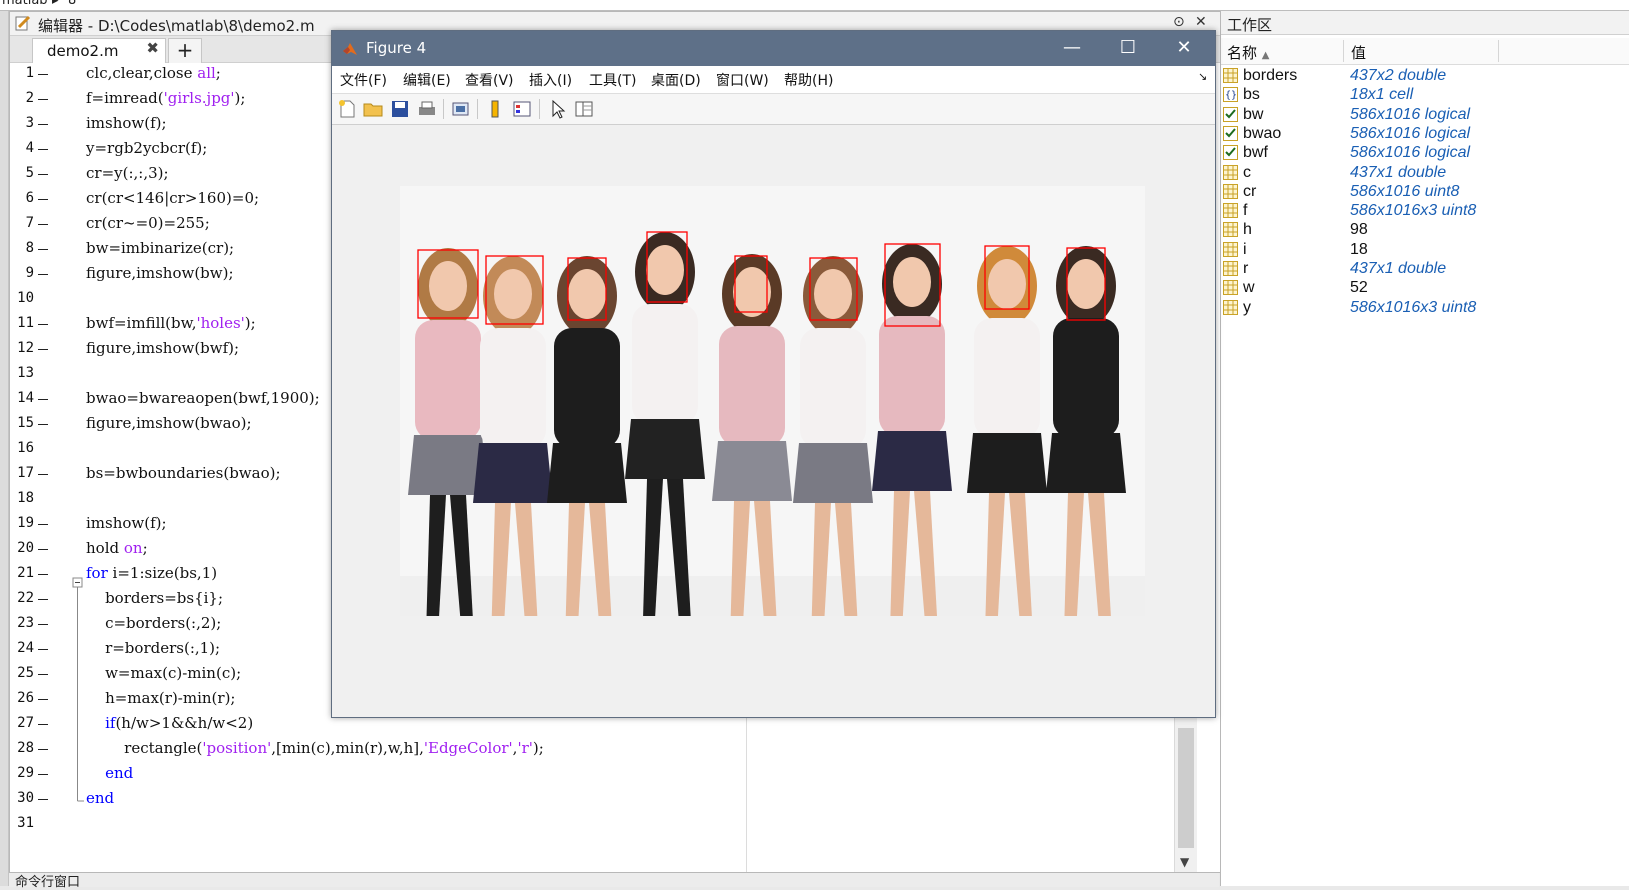 This screenshot has height=890, width=1629. What do you see at coordinates (203, 398) in the screenshot?
I see `code-line: bwao=bwareaopen(bwf,1900);` at bounding box center [203, 398].